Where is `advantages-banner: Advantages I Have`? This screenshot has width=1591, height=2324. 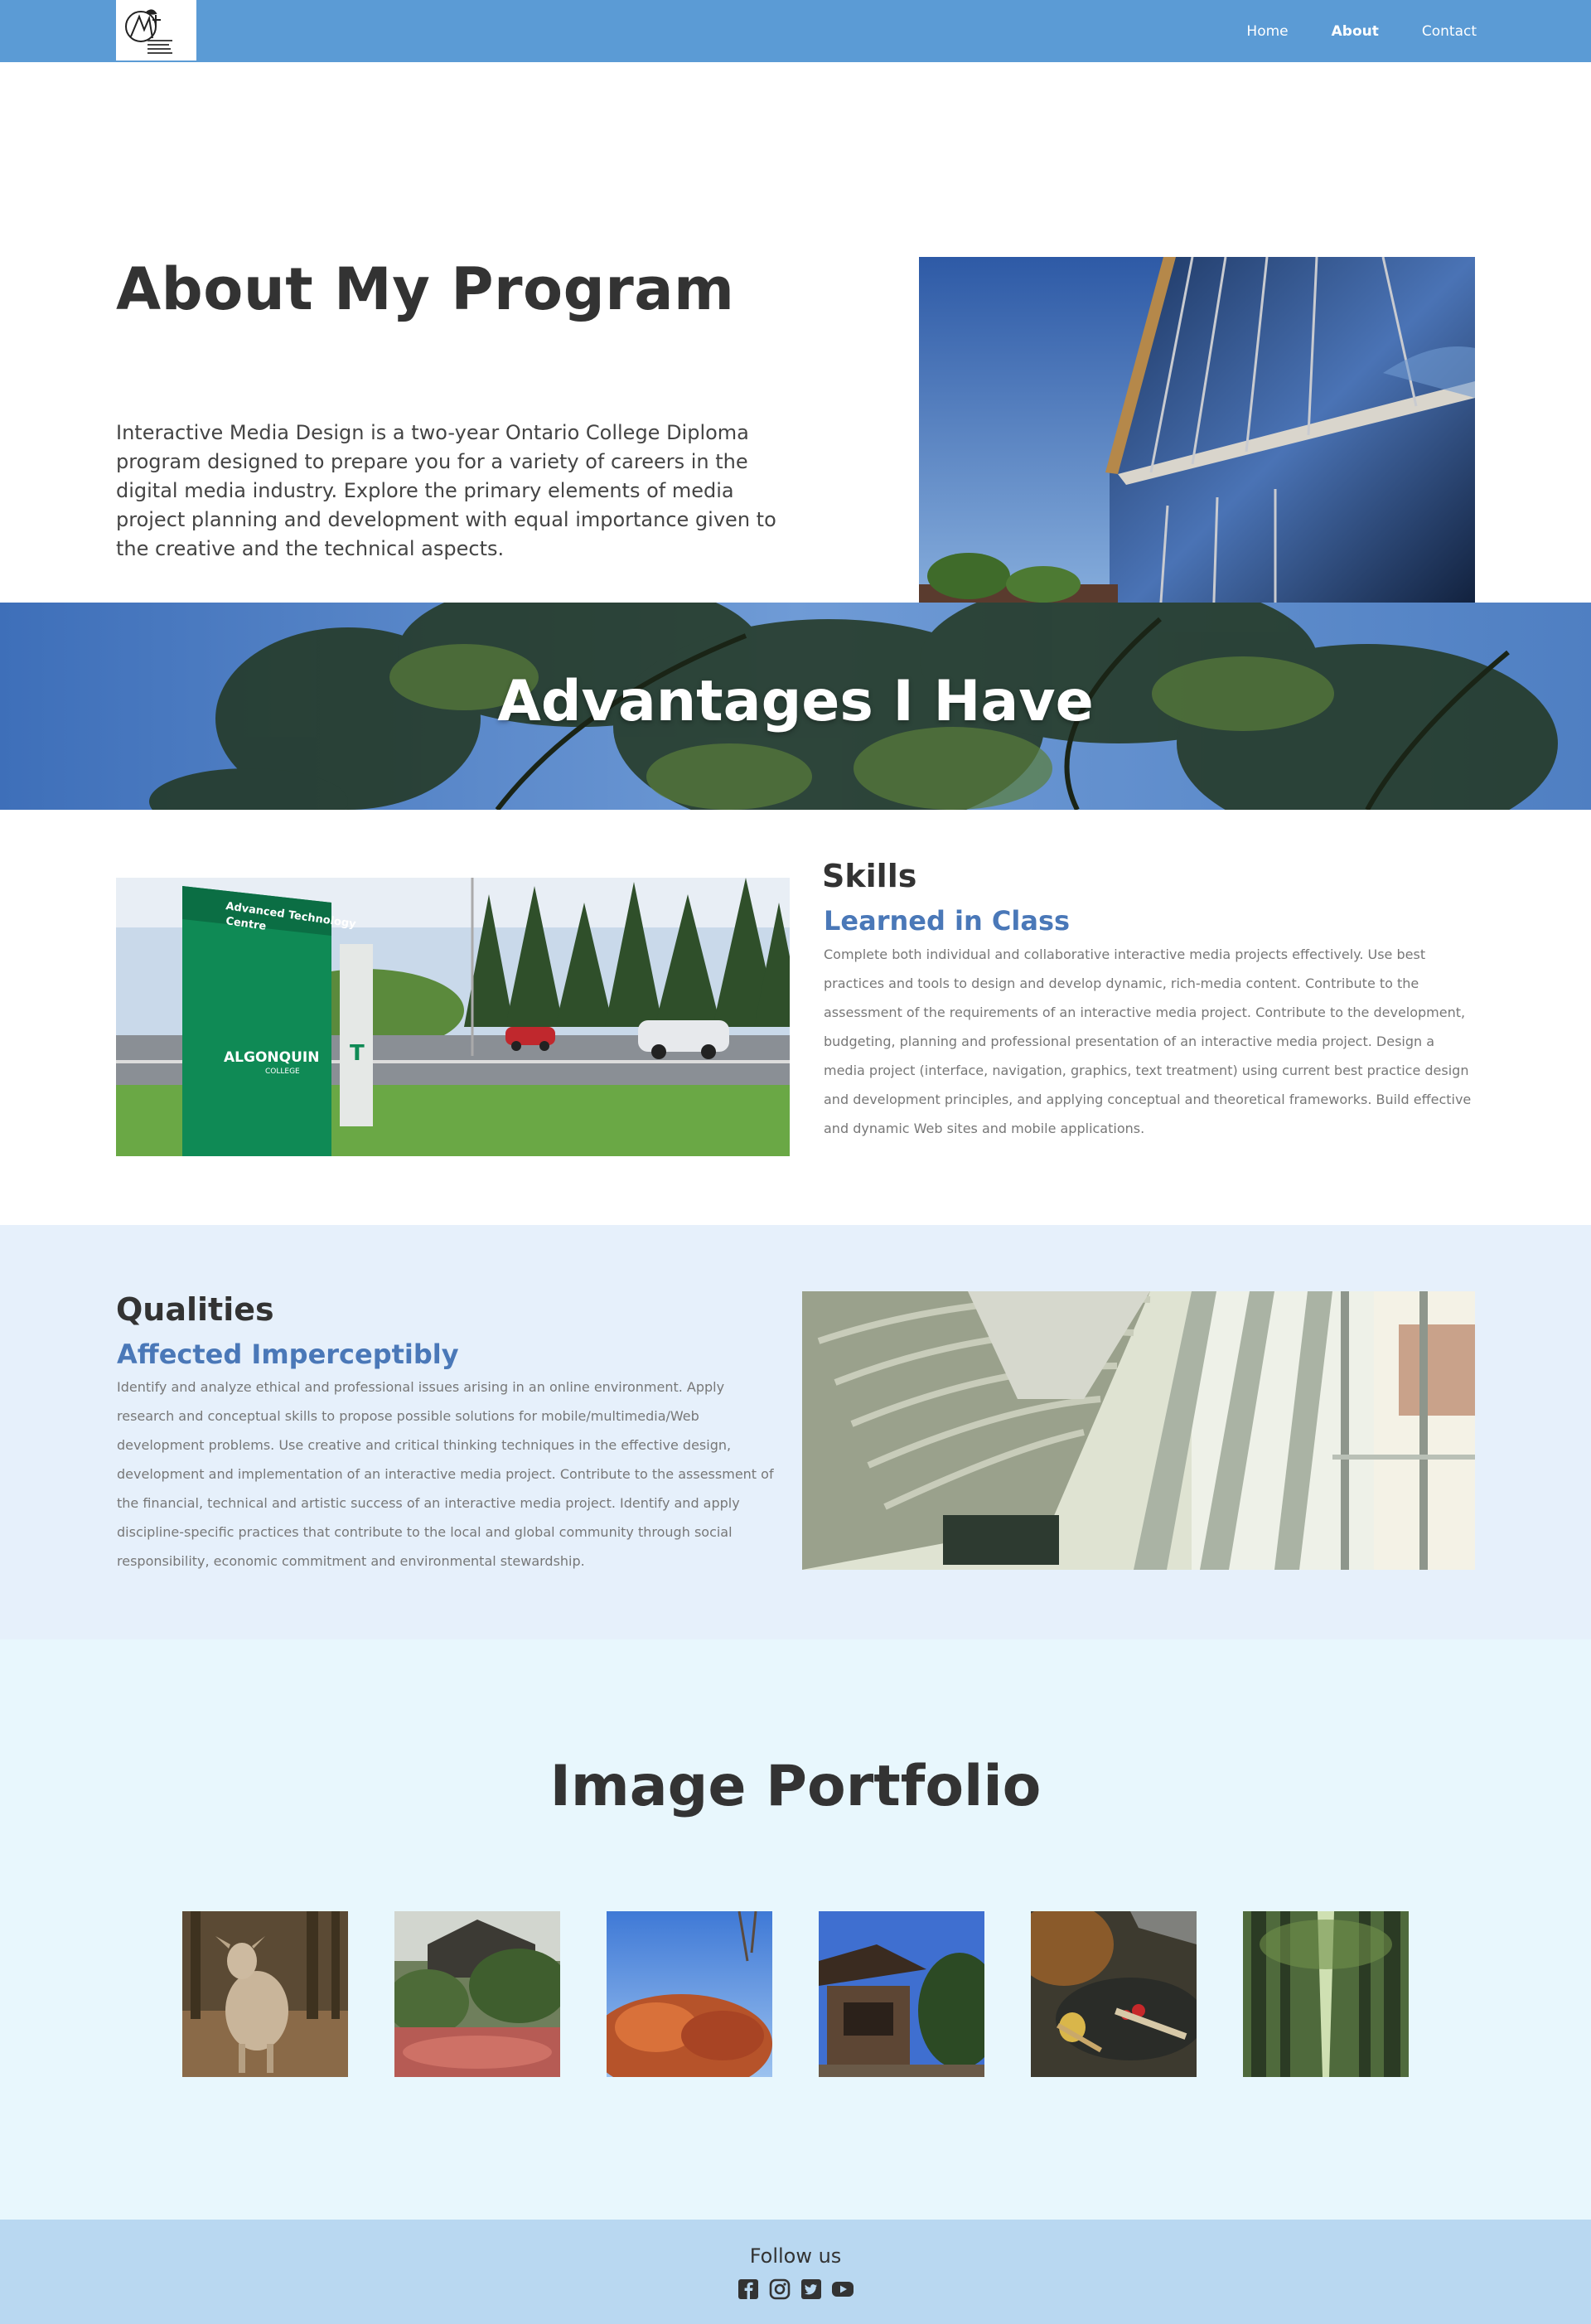 advantages-banner: Advantages I Have is located at coordinates (795, 706).